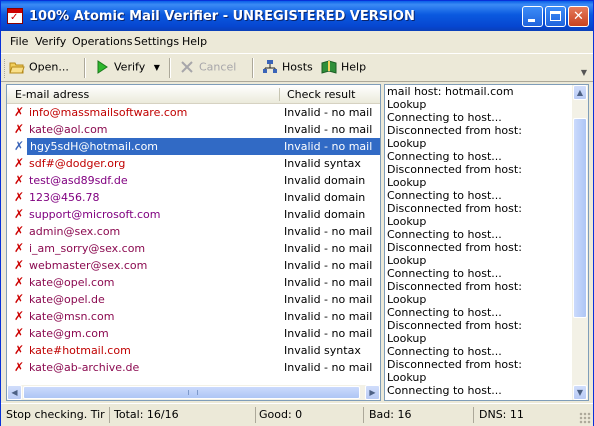  What do you see at coordinates (343, 68) in the screenshot?
I see `help-button: Help` at bounding box center [343, 68].